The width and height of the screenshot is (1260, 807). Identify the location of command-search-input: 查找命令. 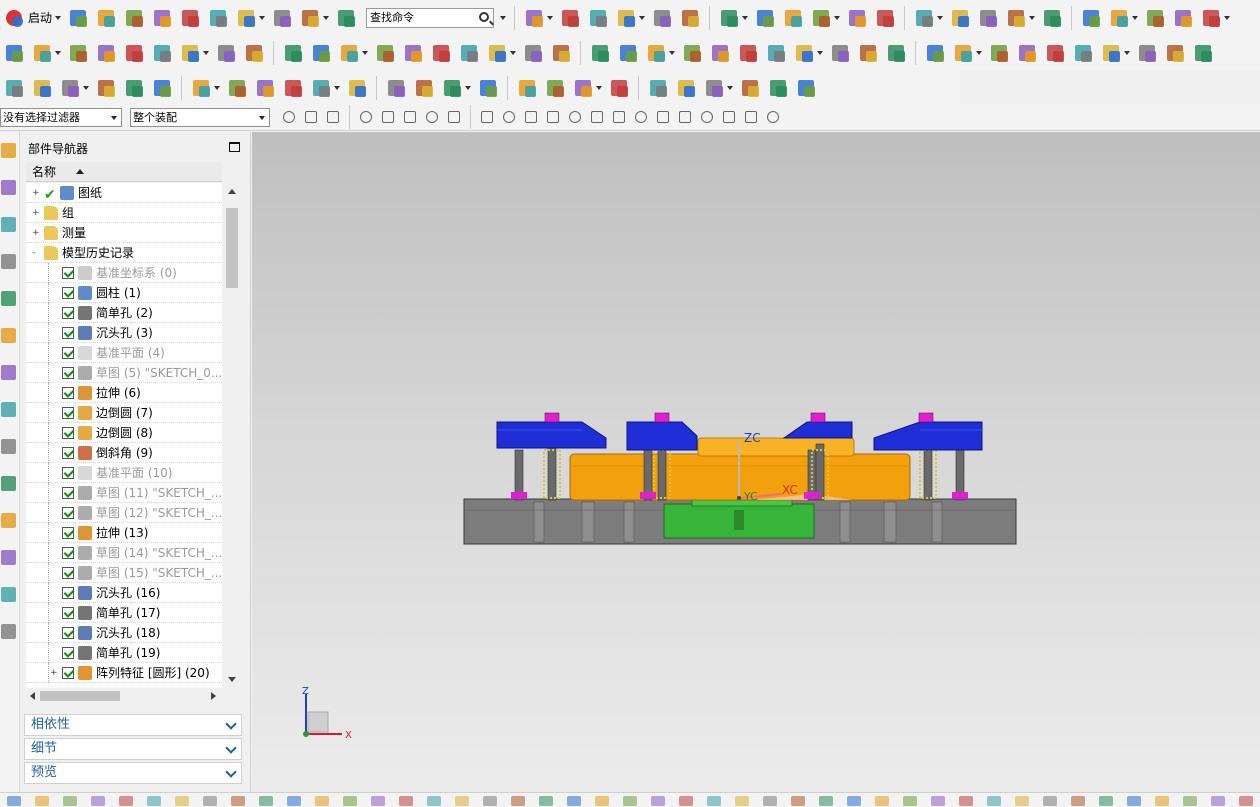
(430, 17).